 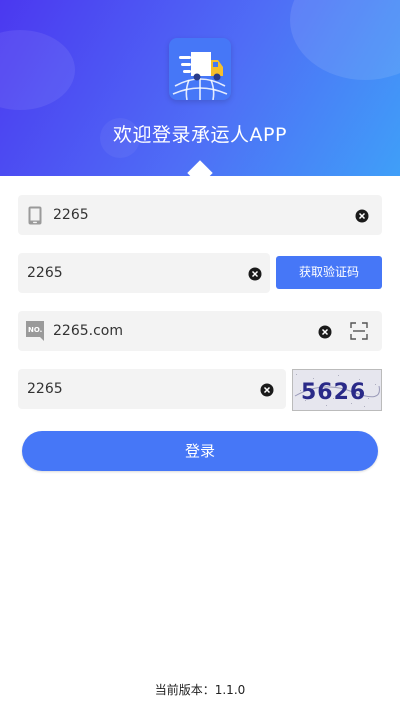 What do you see at coordinates (184, 690) in the screenshot?
I see `version-label: 当前版本：` at bounding box center [184, 690].